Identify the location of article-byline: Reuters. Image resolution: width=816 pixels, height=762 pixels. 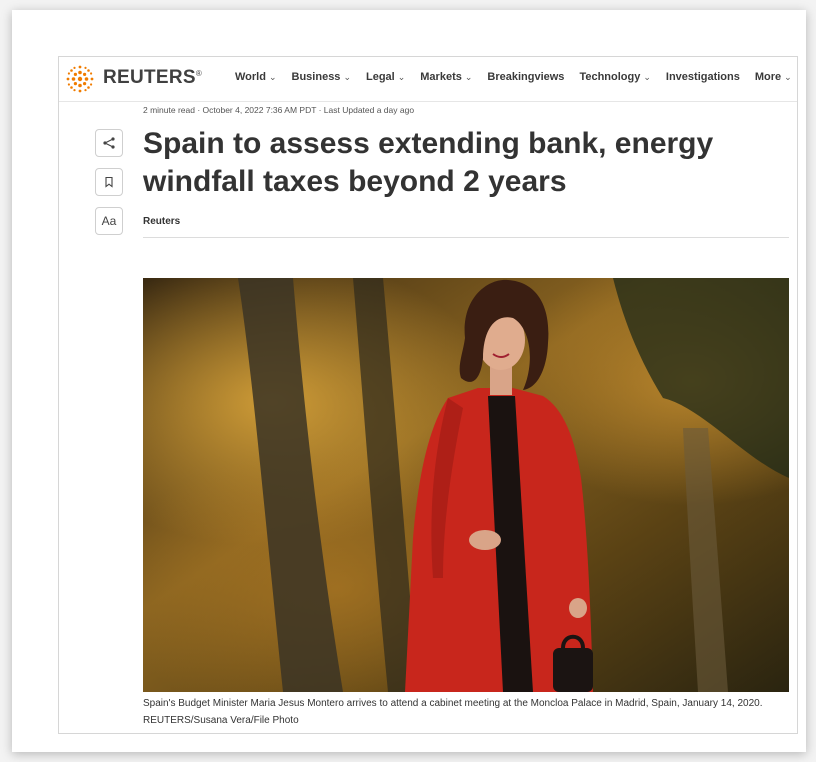
(161, 221).